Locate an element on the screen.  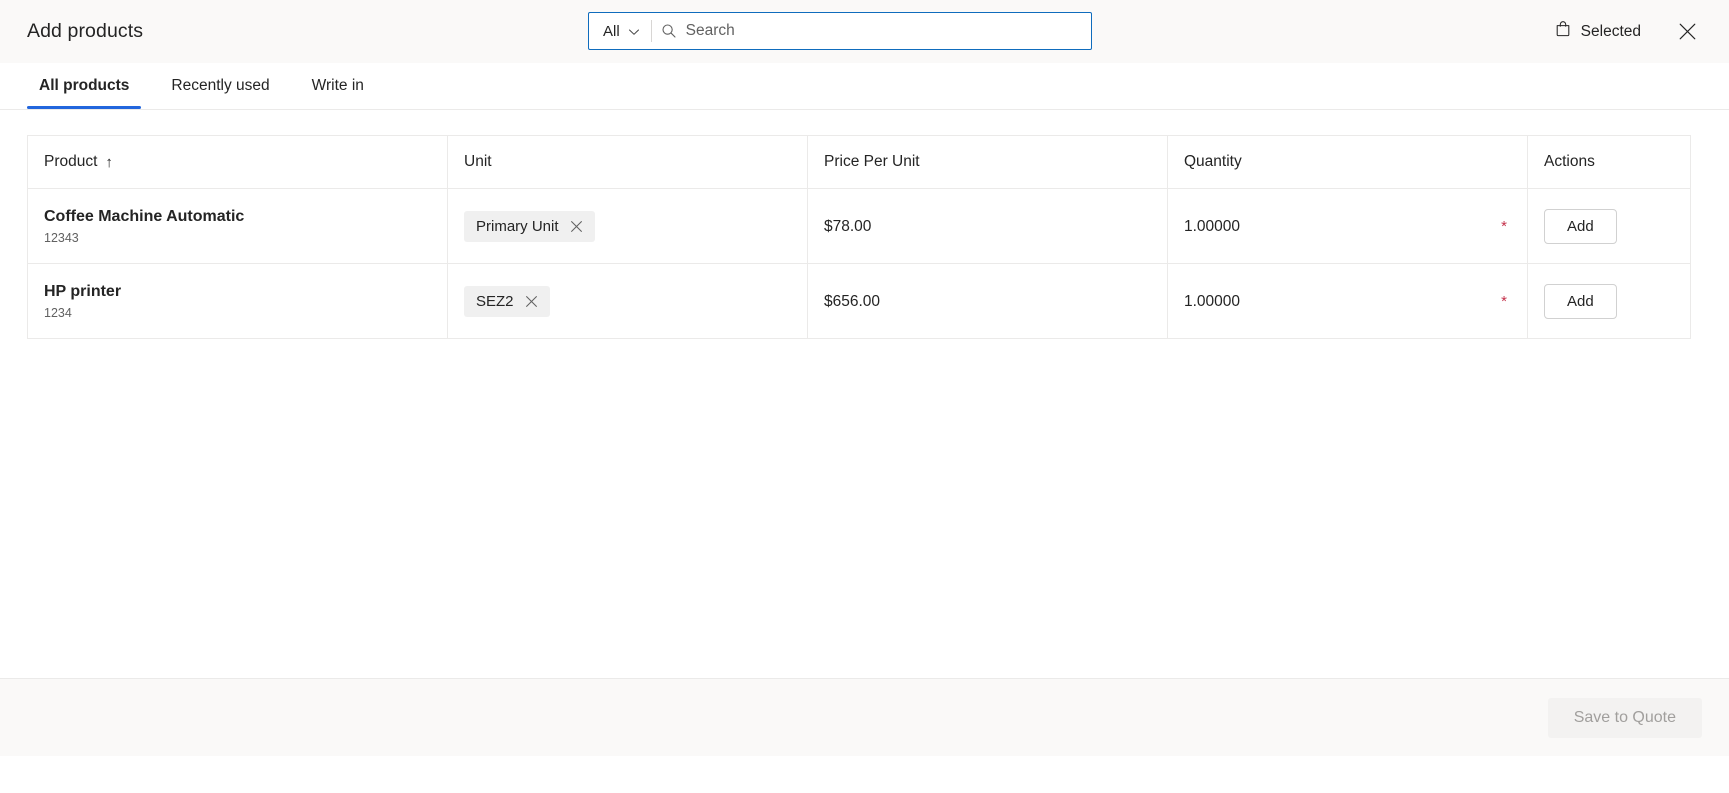
column-header-actions: Actions is located at coordinates (1609, 162).